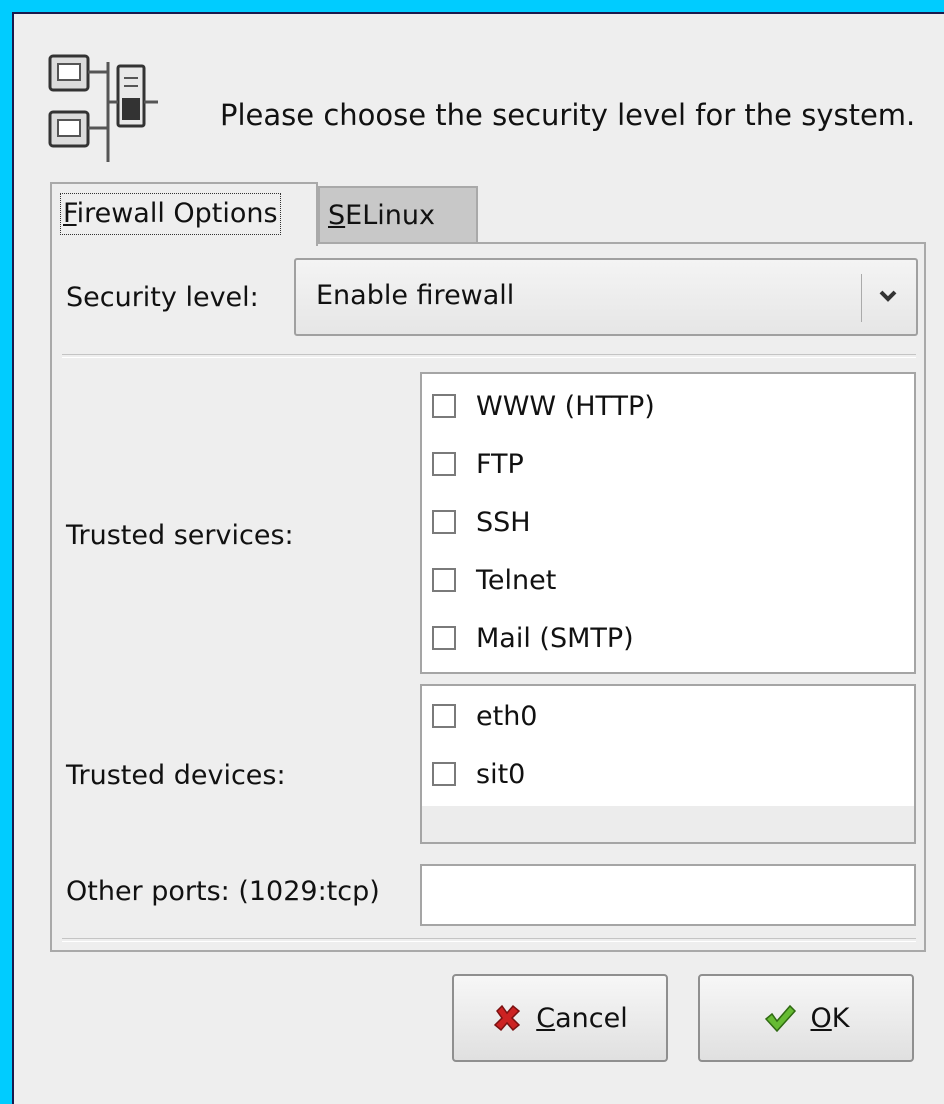 This screenshot has height=1104, width=944. I want to click on list-item-label: FTP, so click(500, 464).